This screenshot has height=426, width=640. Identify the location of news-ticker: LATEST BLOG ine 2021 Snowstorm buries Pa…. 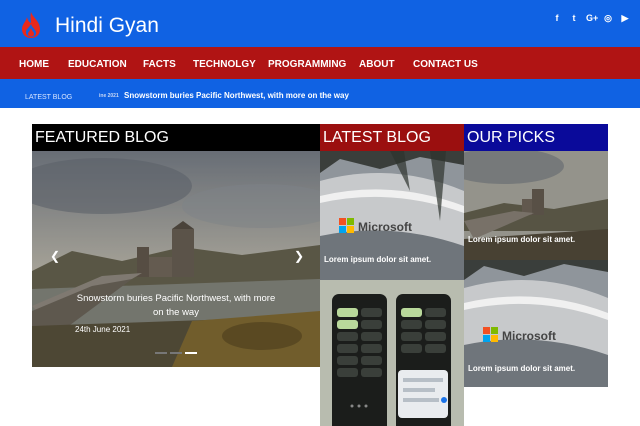
(320, 93).